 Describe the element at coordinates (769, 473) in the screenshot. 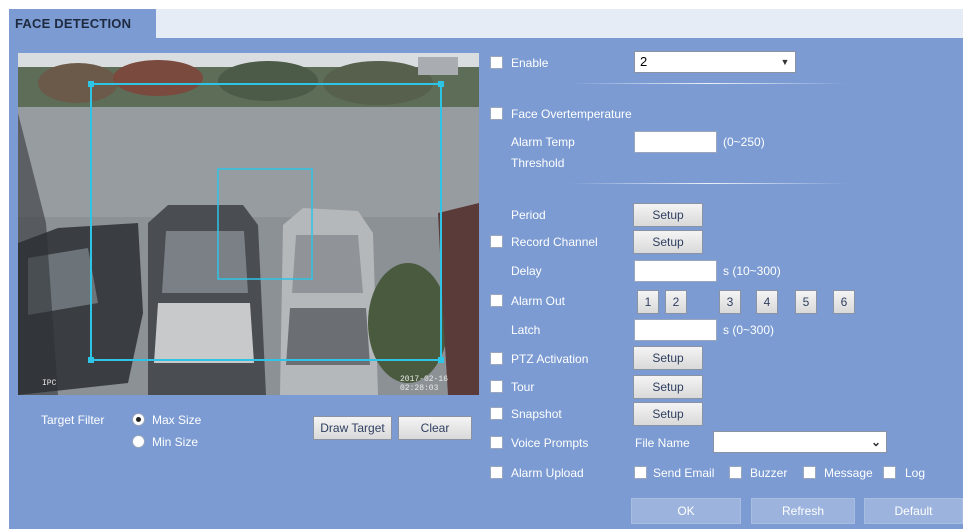

I see `buzzer-label: Buzzer` at that location.